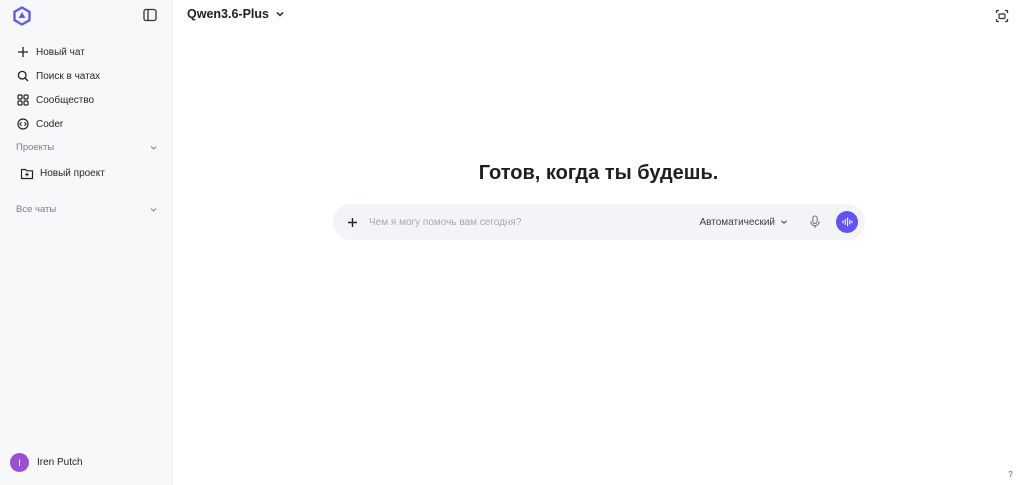 The height and width of the screenshot is (485, 1024). I want to click on community-label: Сообщество, so click(65, 100).